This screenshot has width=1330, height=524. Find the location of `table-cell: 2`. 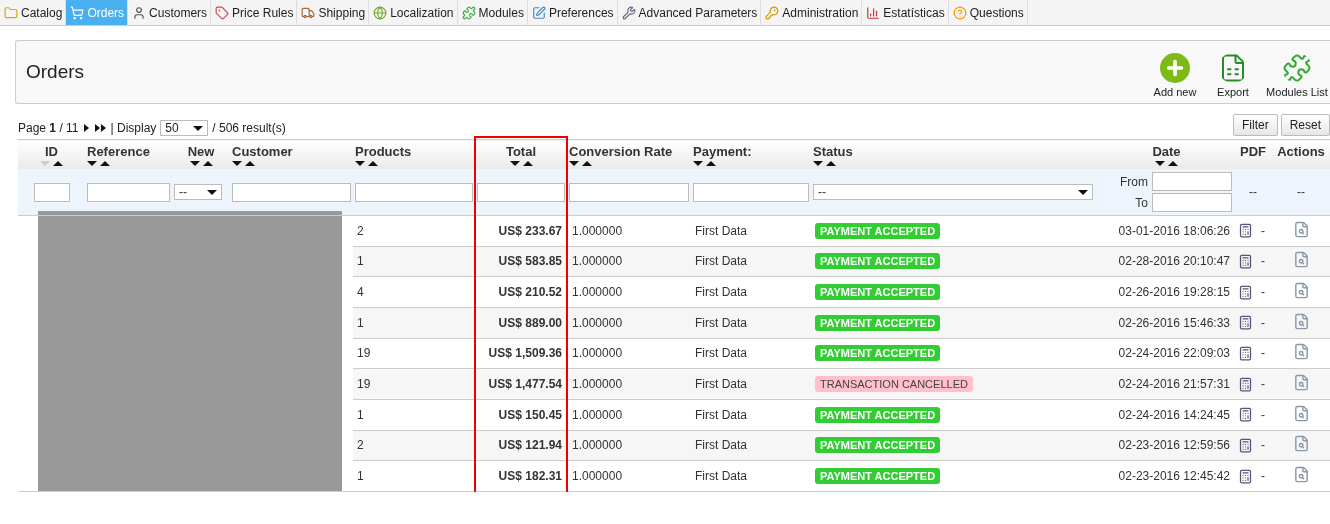

table-cell: 2 is located at coordinates (414, 231).